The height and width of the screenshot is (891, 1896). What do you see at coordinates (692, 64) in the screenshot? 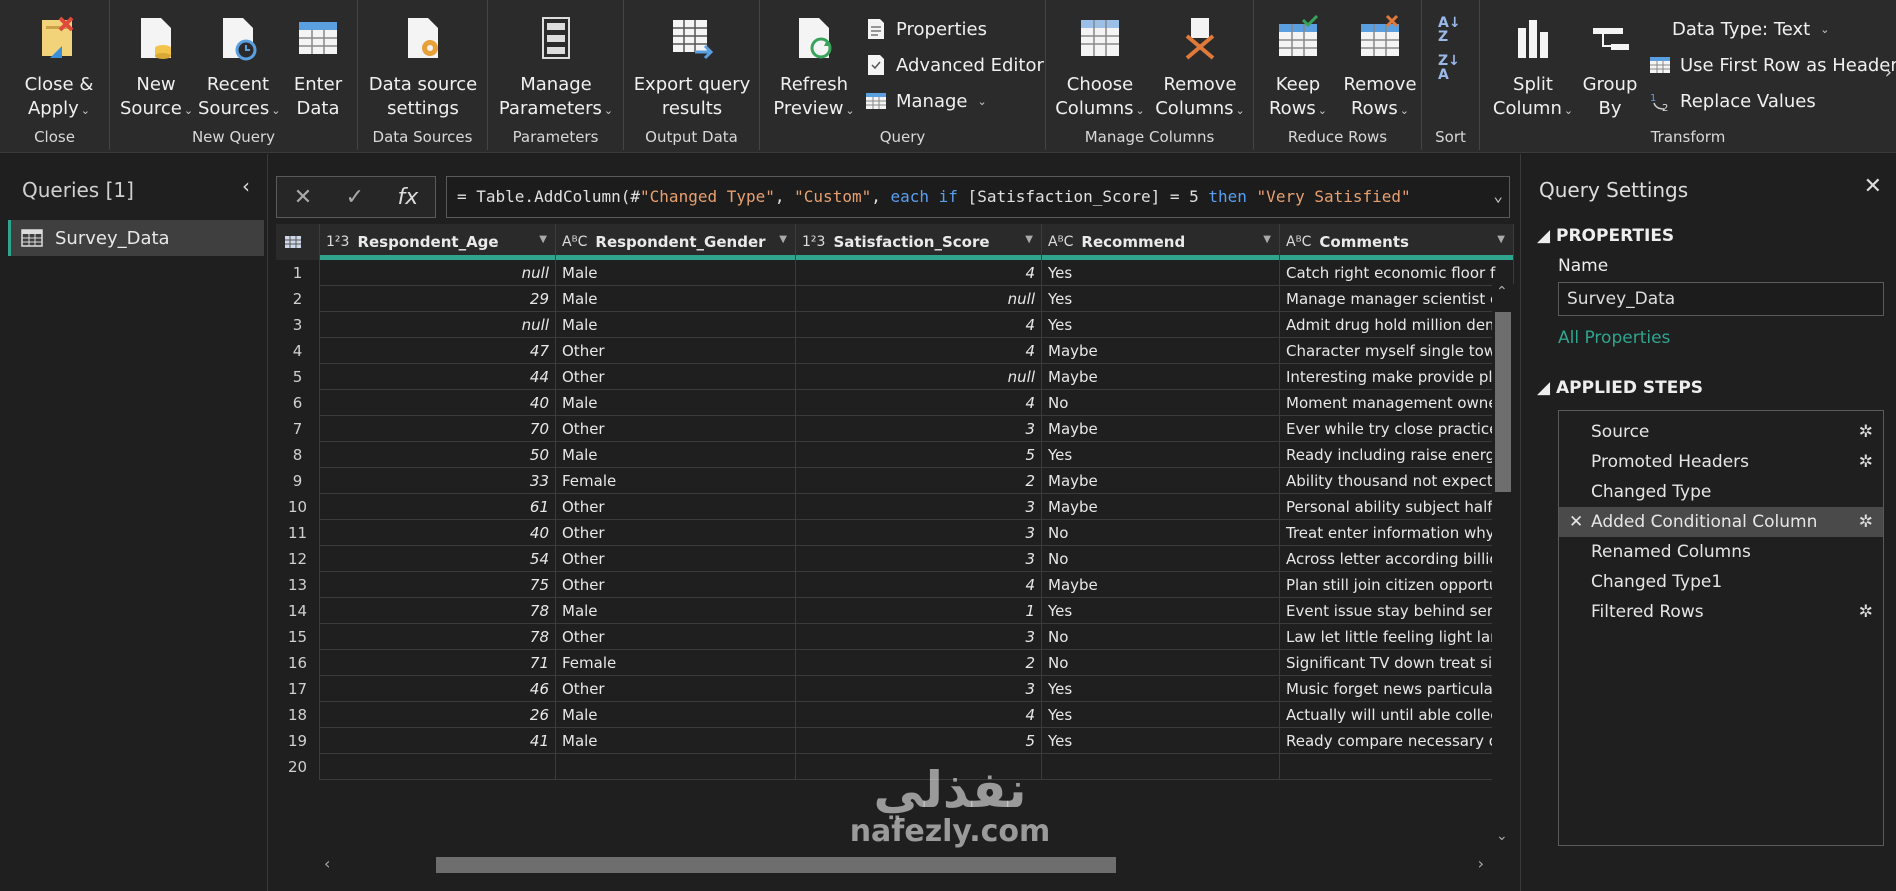
I see `export-query-results-button: Export query results` at bounding box center [692, 64].